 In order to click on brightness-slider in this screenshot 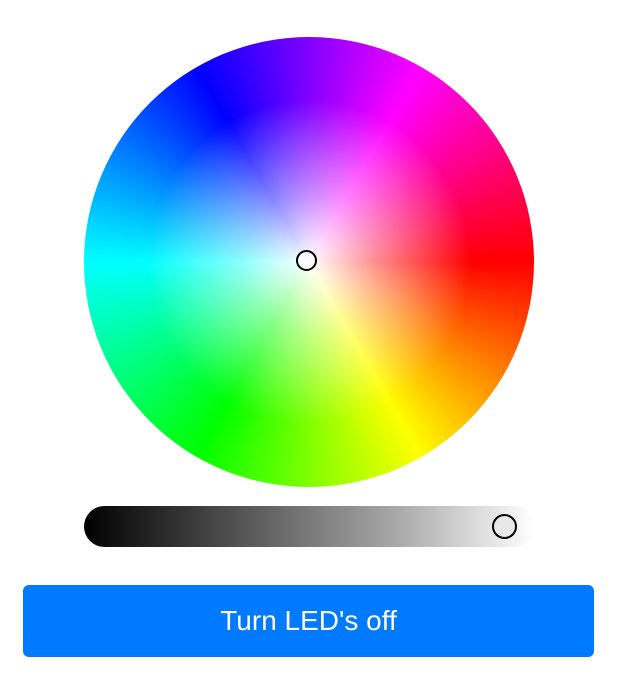, I will do `click(309, 526)`.